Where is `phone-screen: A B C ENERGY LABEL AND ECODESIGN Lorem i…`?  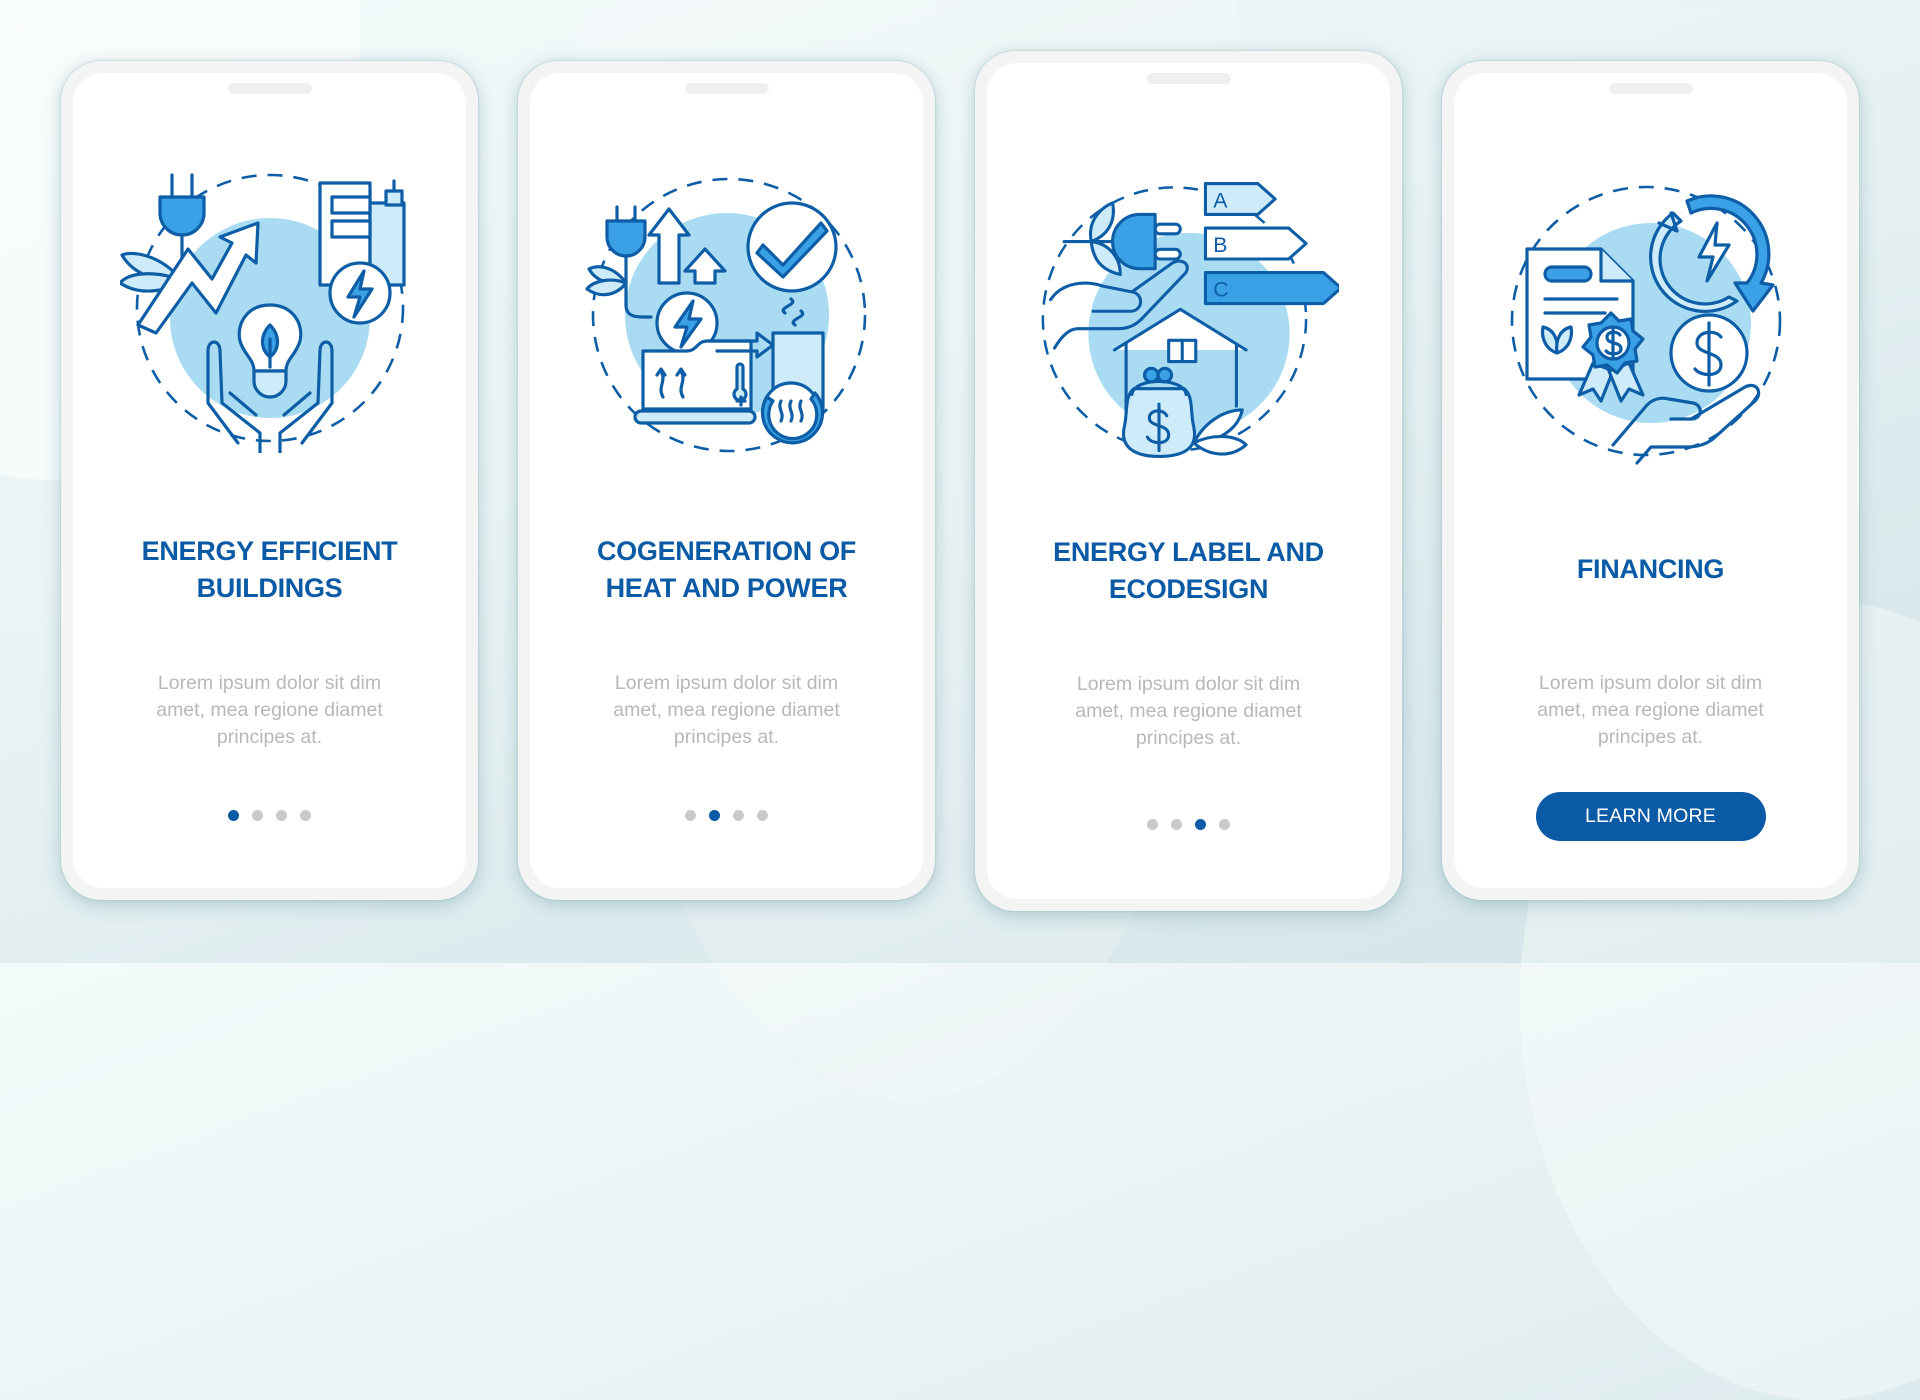
phone-screen: A B C ENERGY LABEL AND ECODESIGN Lorem i… is located at coordinates (1188, 481).